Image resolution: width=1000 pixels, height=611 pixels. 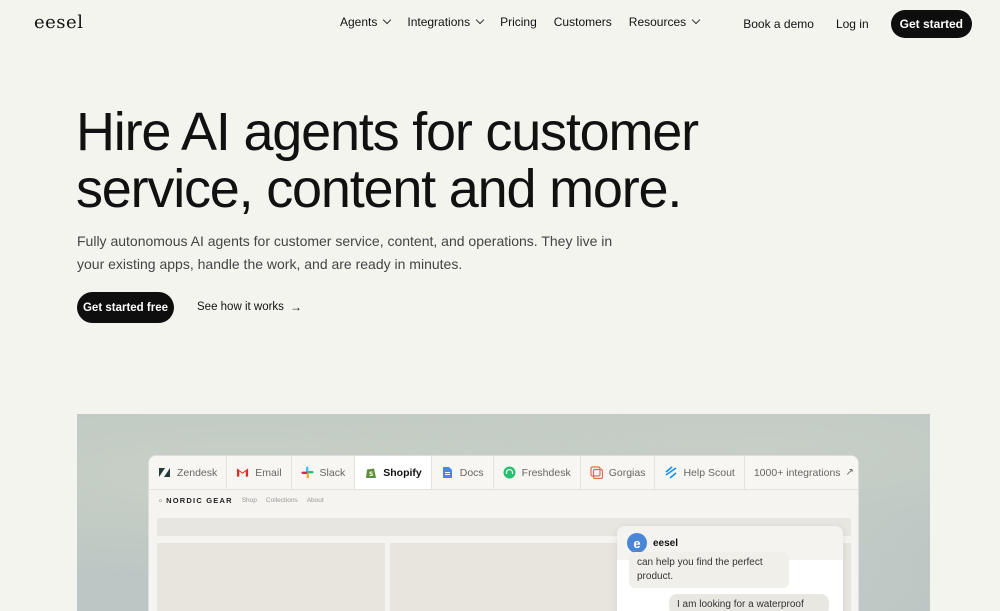 I want to click on see-how-it-works-link: See how it works →, so click(x=249, y=307).